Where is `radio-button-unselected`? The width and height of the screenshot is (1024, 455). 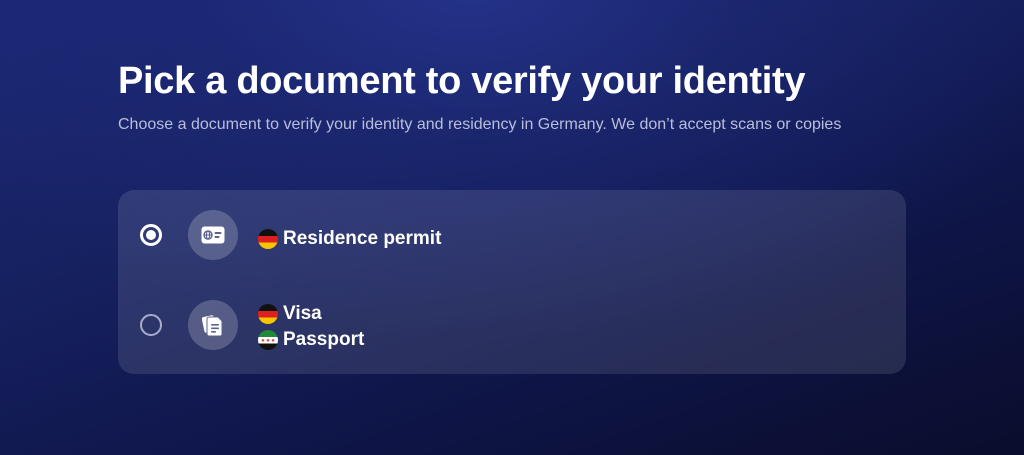 radio-button-unselected is located at coordinates (151, 325).